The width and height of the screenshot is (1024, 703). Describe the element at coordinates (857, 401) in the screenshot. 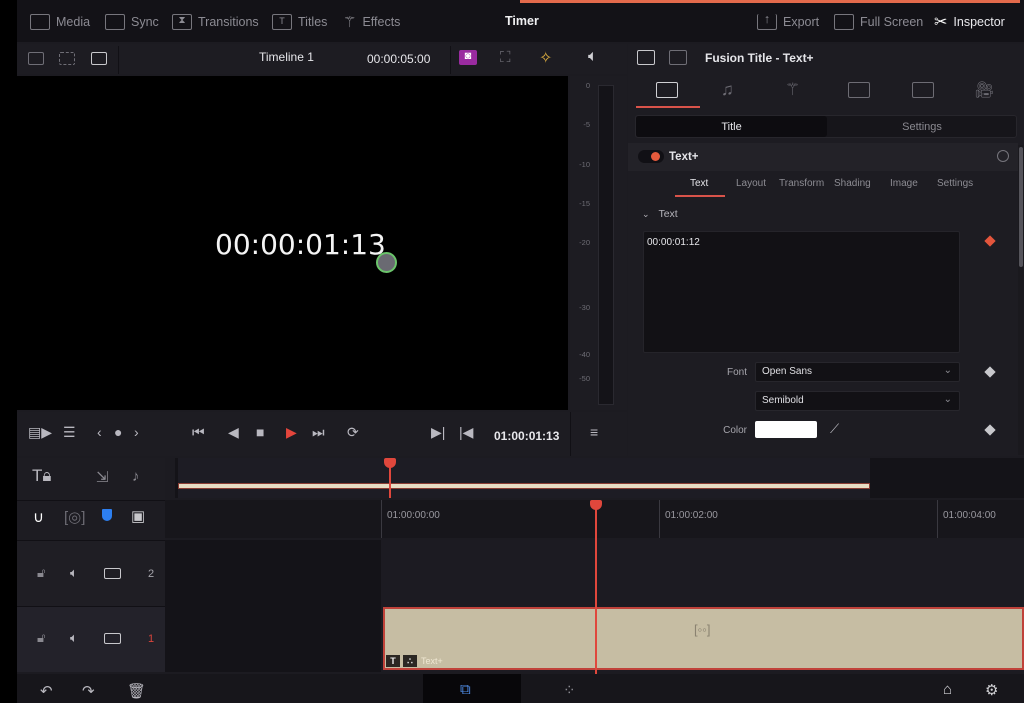

I see `font-style-dropdown: Semibold ⌄` at that location.